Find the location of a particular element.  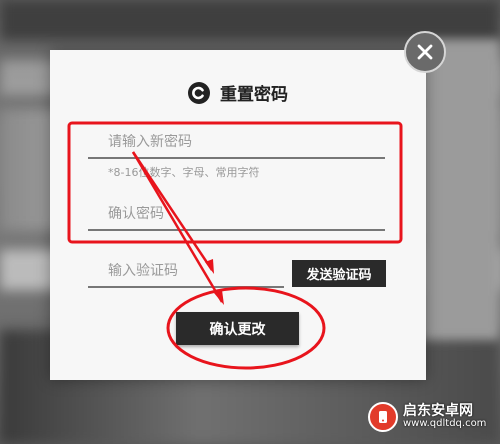

dialog-title: 重置密码 is located at coordinates (254, 95).